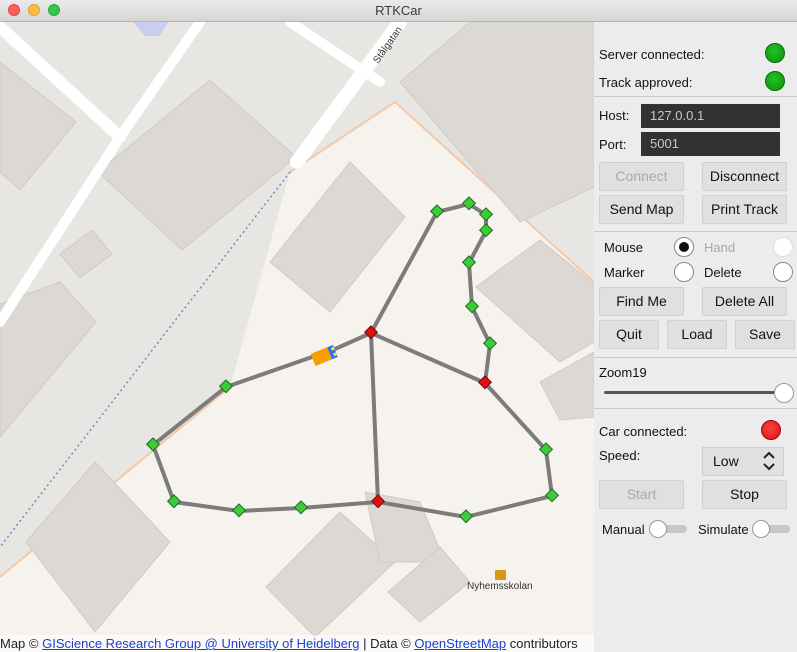 This screenshot has height=652, width=797. Describe the element at coordinates (684, 247) in the screenshot. I see `mode-mouse-radio` at that location.